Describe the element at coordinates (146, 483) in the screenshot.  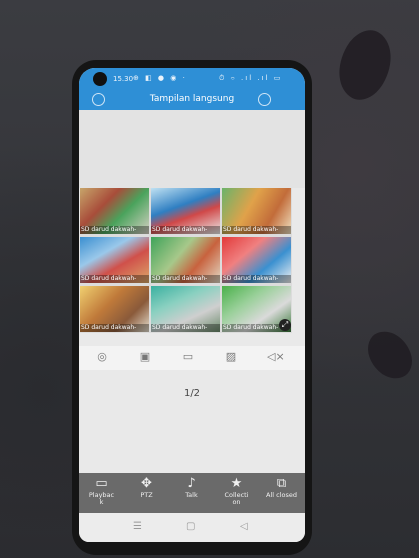
I see `ptz-icon: ✥` at that location.